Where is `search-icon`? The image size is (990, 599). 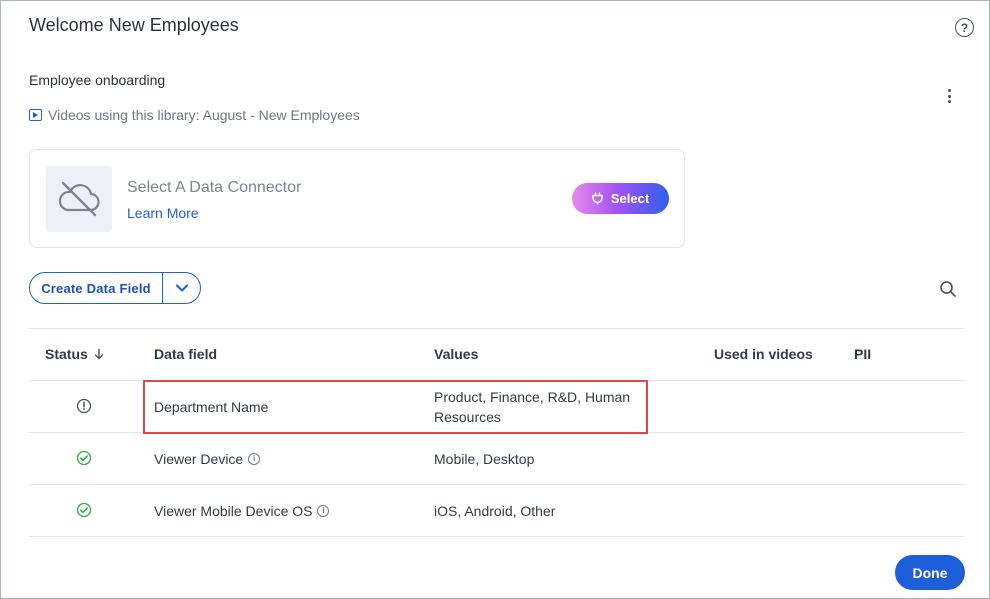 search-icon is located at coordinates (948, 291).